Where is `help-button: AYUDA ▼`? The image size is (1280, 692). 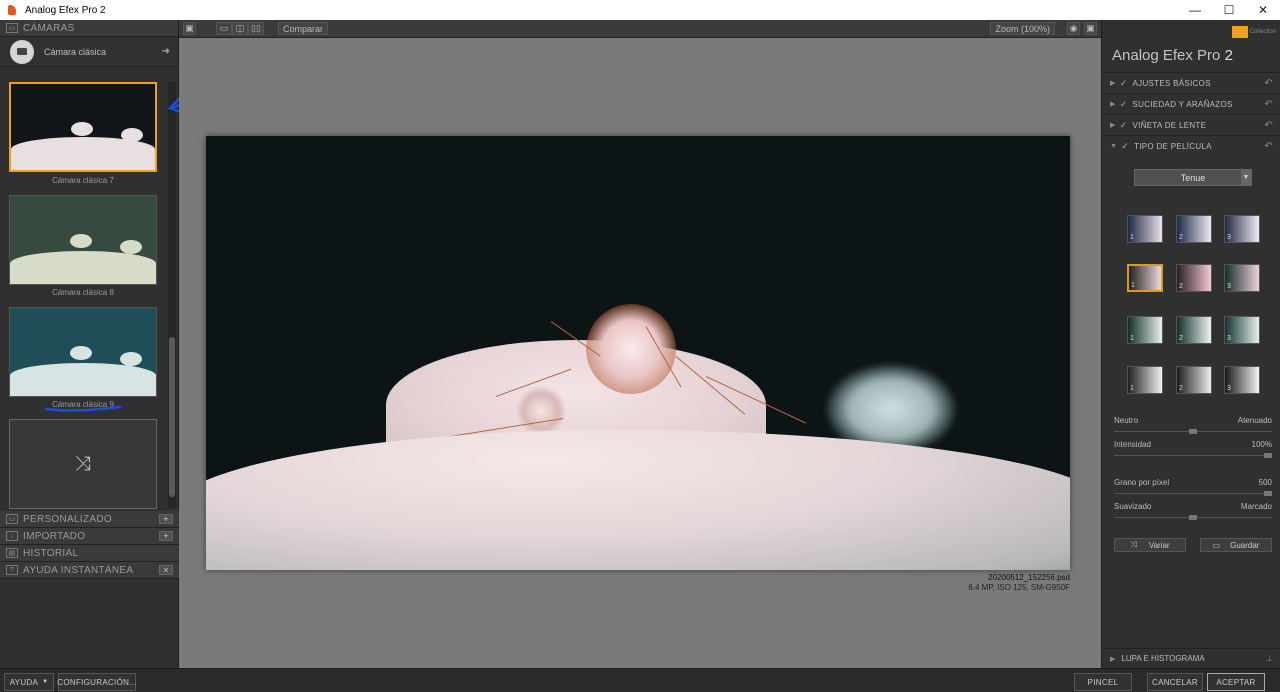 help-button: AYUDA ▼ is located at coordinates (29, 682).